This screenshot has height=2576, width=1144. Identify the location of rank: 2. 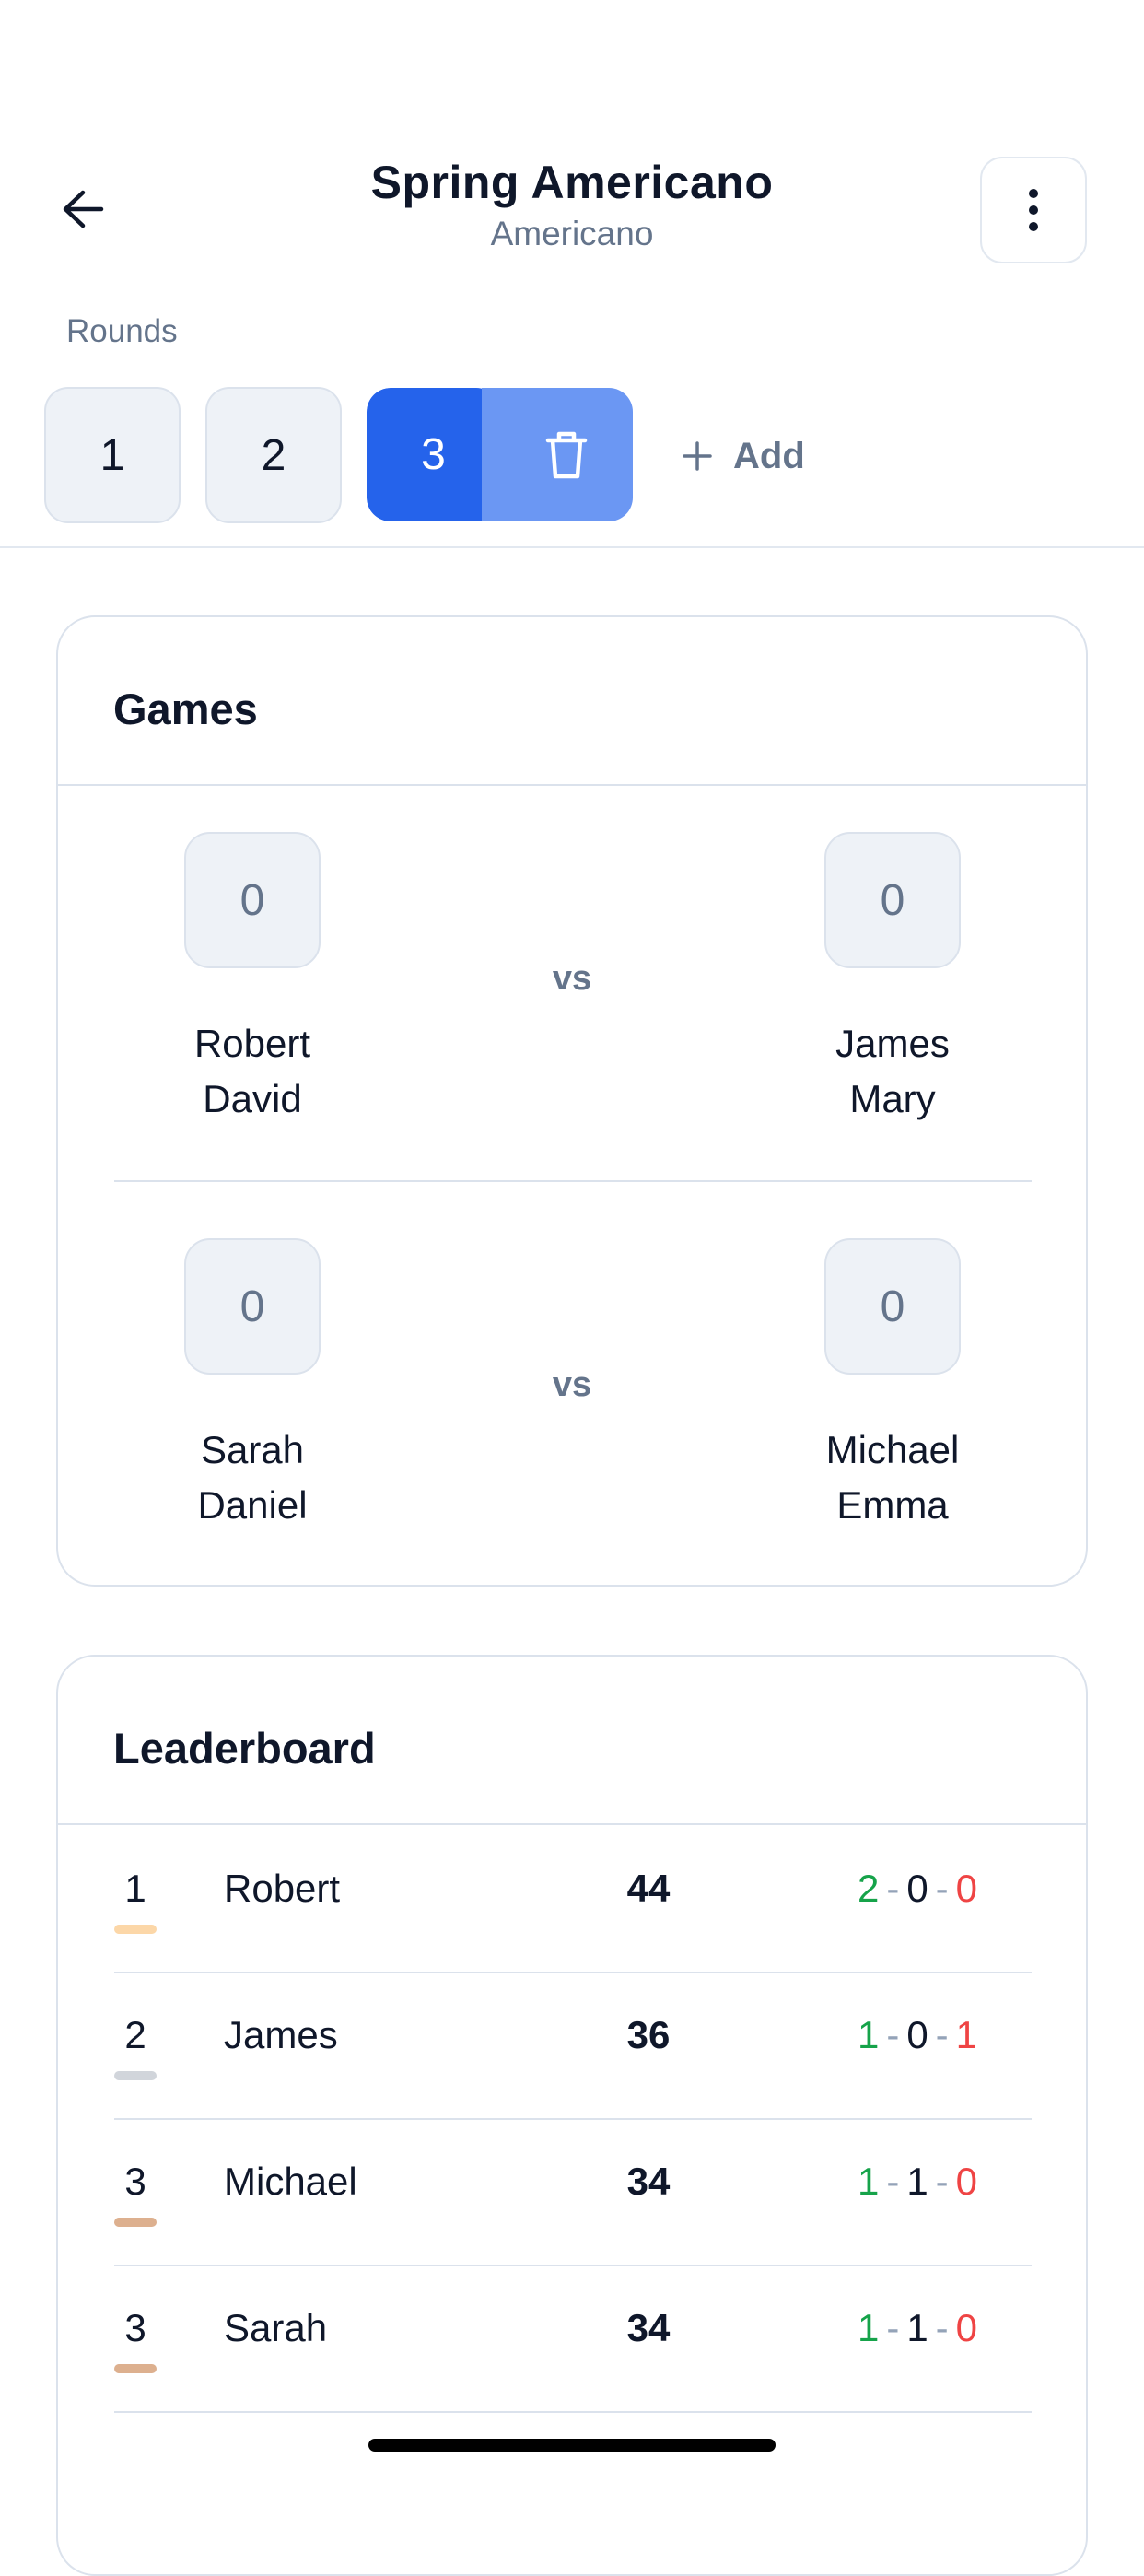
(135, 2034).